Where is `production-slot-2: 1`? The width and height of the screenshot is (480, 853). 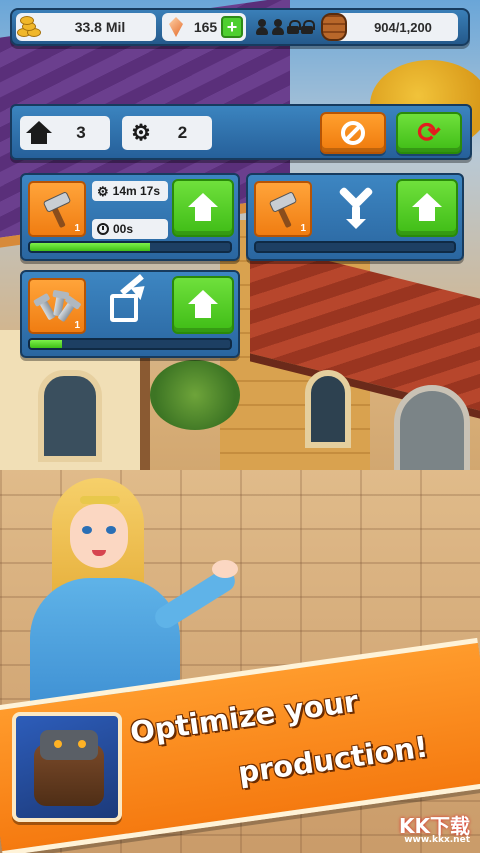 production-slot-2: 1 is located at coordinates (355, 217).